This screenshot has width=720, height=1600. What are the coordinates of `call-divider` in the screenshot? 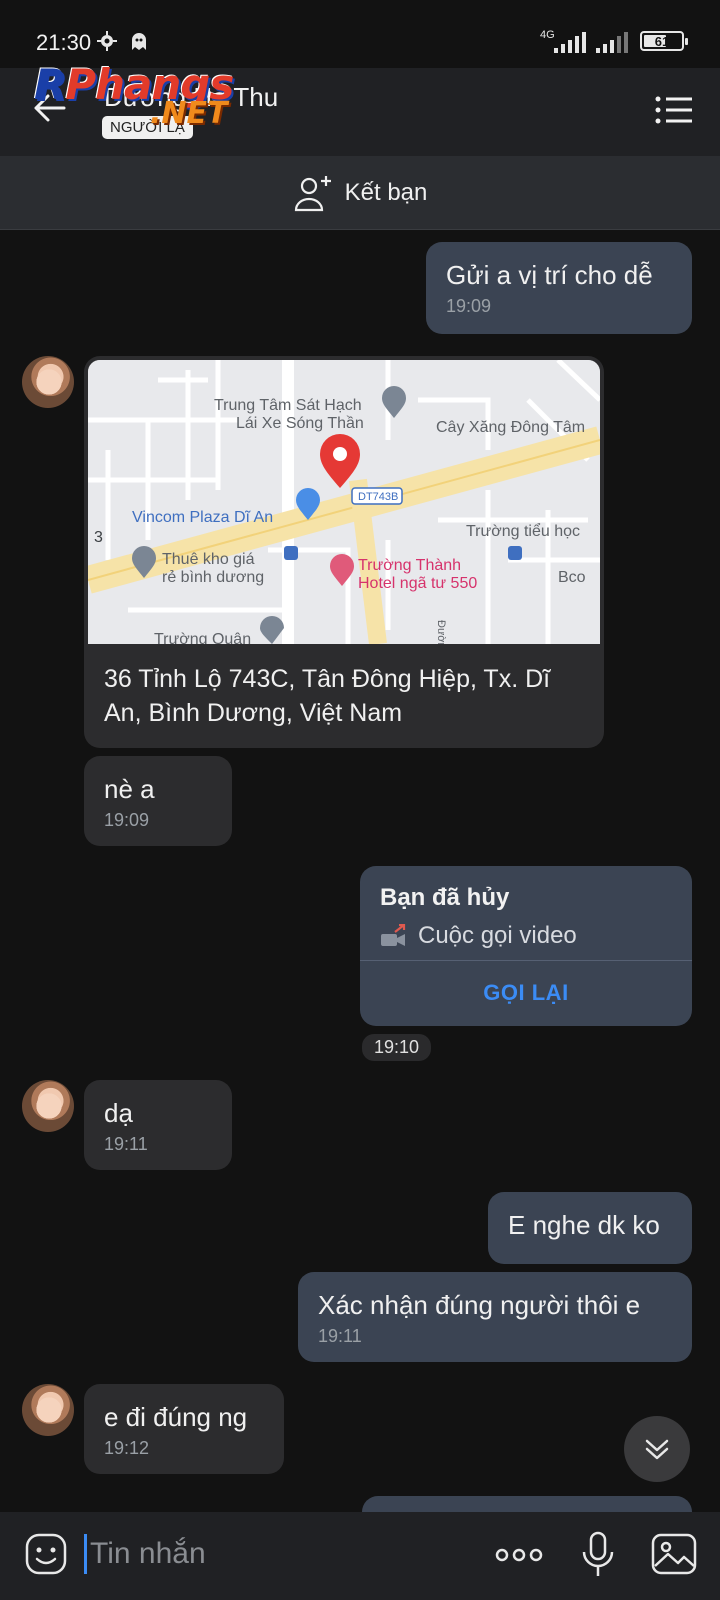 It's located at (526, 960).